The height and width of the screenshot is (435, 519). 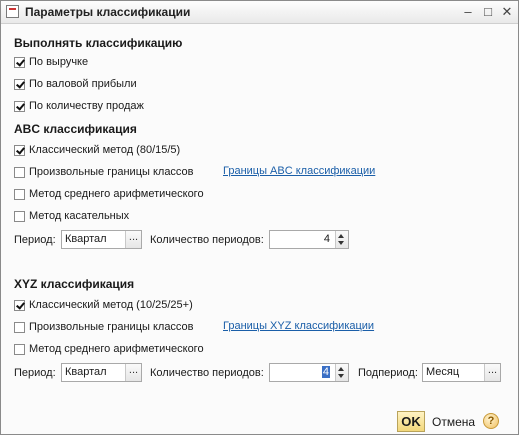 I want to click on checkbox-label: По выручке, so click(x=59, y=62).